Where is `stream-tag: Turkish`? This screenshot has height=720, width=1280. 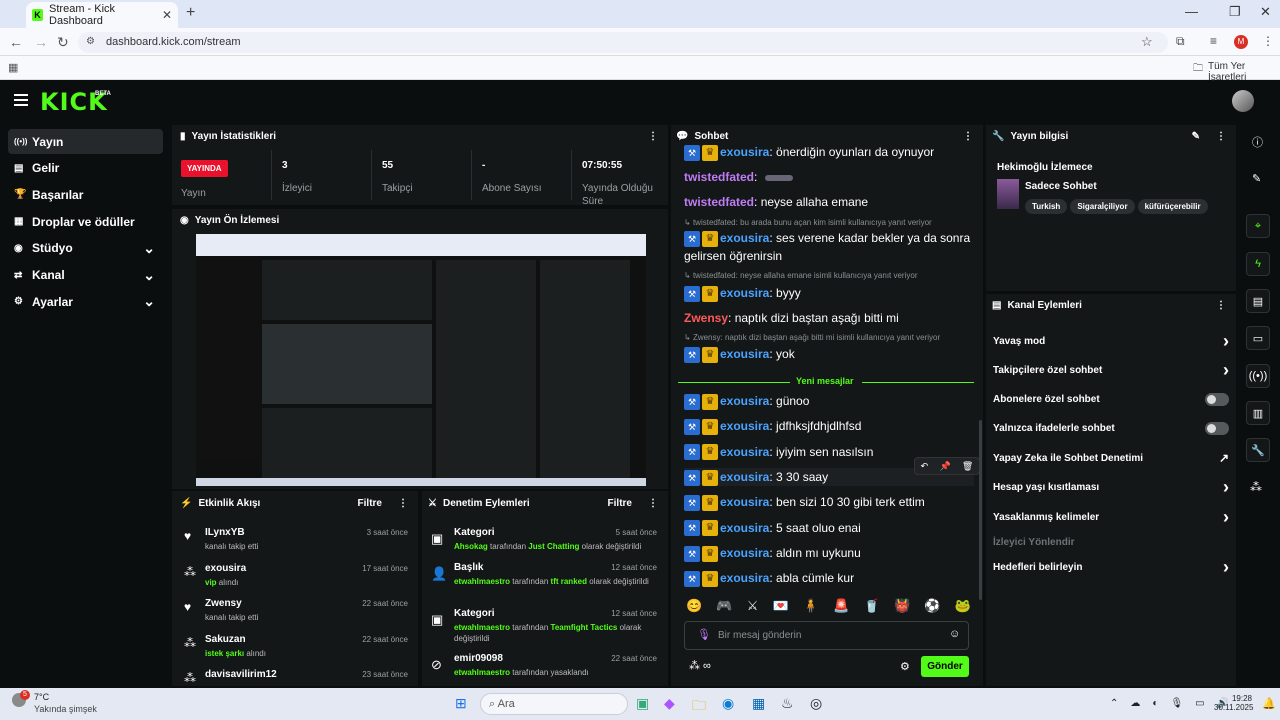
stream-tag: Turkish is located at coordinates (1046, 206).